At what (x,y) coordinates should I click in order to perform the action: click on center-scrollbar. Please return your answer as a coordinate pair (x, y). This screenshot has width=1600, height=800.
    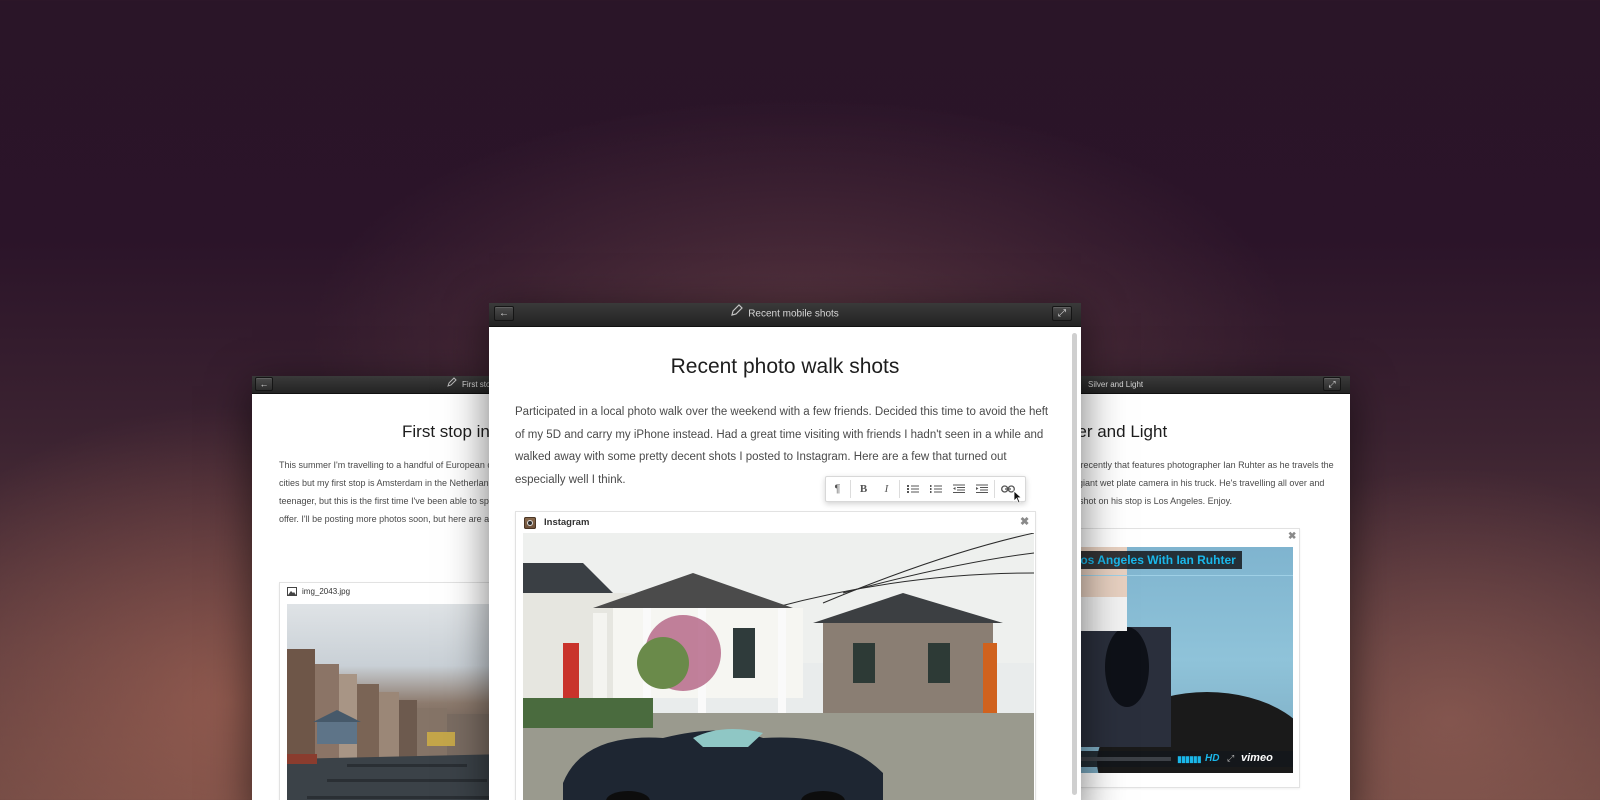
    Looking at the image, I should click on (1074, 564).